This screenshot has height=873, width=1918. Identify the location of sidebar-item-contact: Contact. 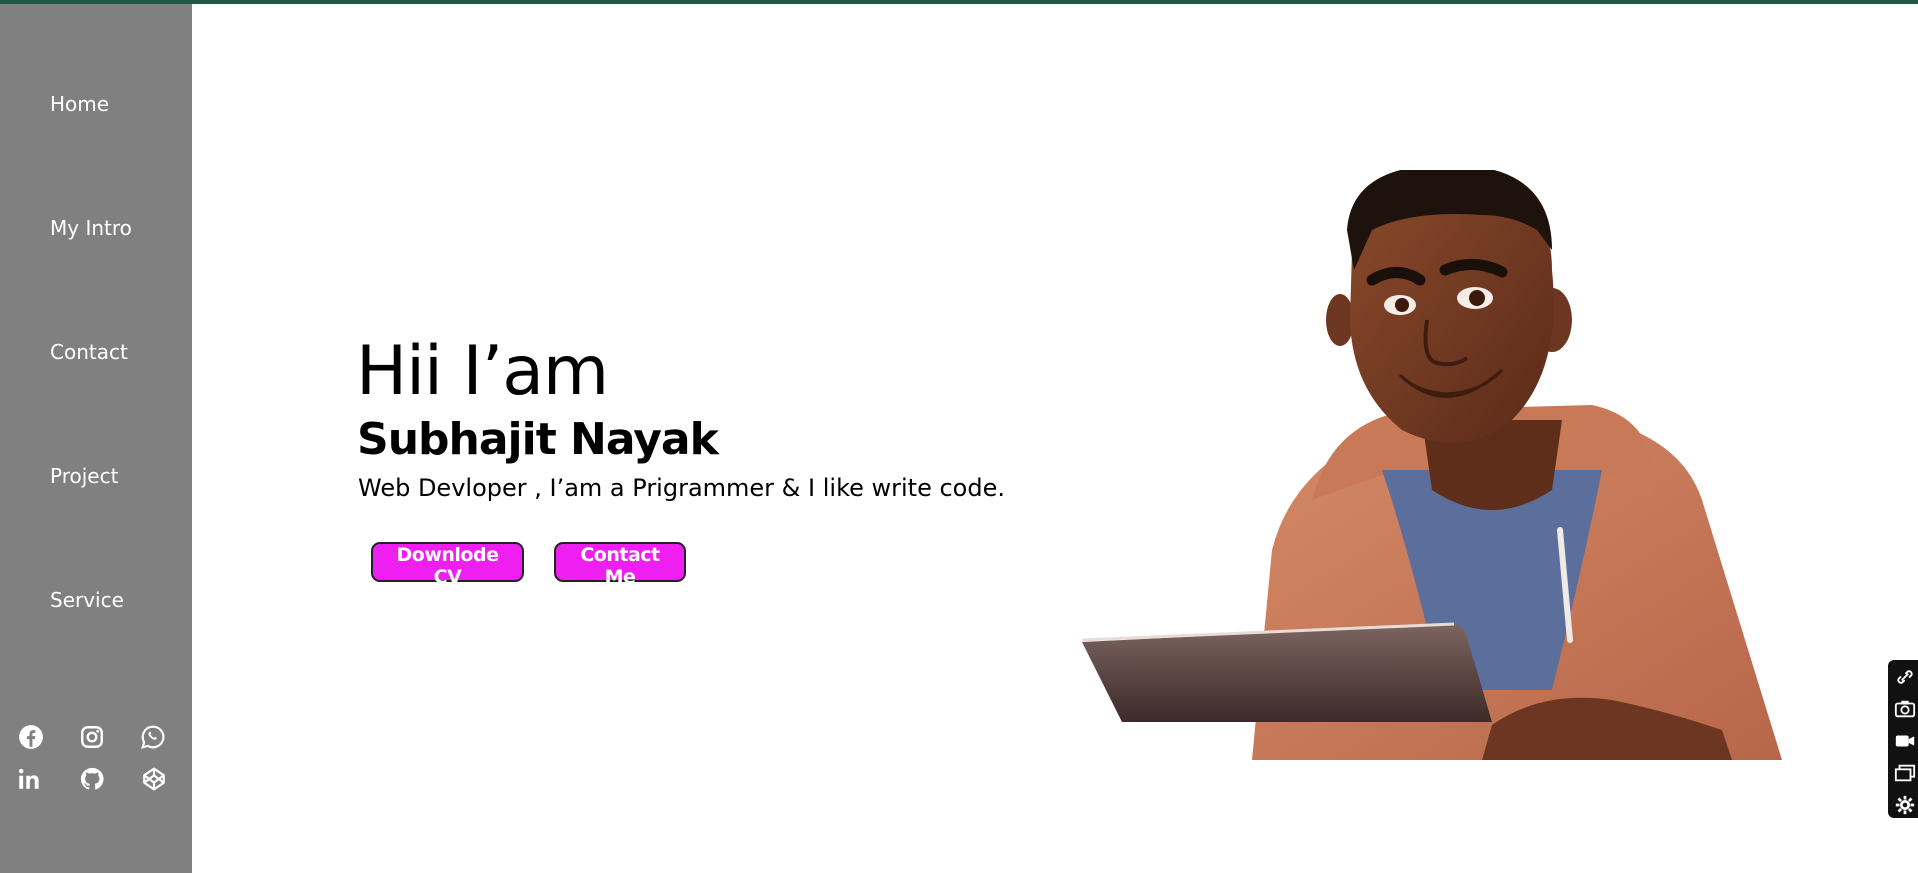
(89, 352).